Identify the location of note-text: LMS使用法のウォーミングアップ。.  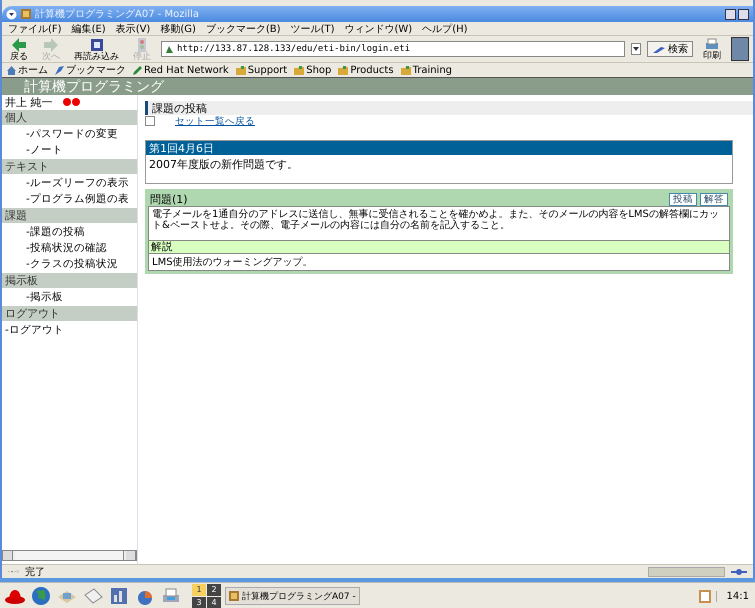
(439, 262).